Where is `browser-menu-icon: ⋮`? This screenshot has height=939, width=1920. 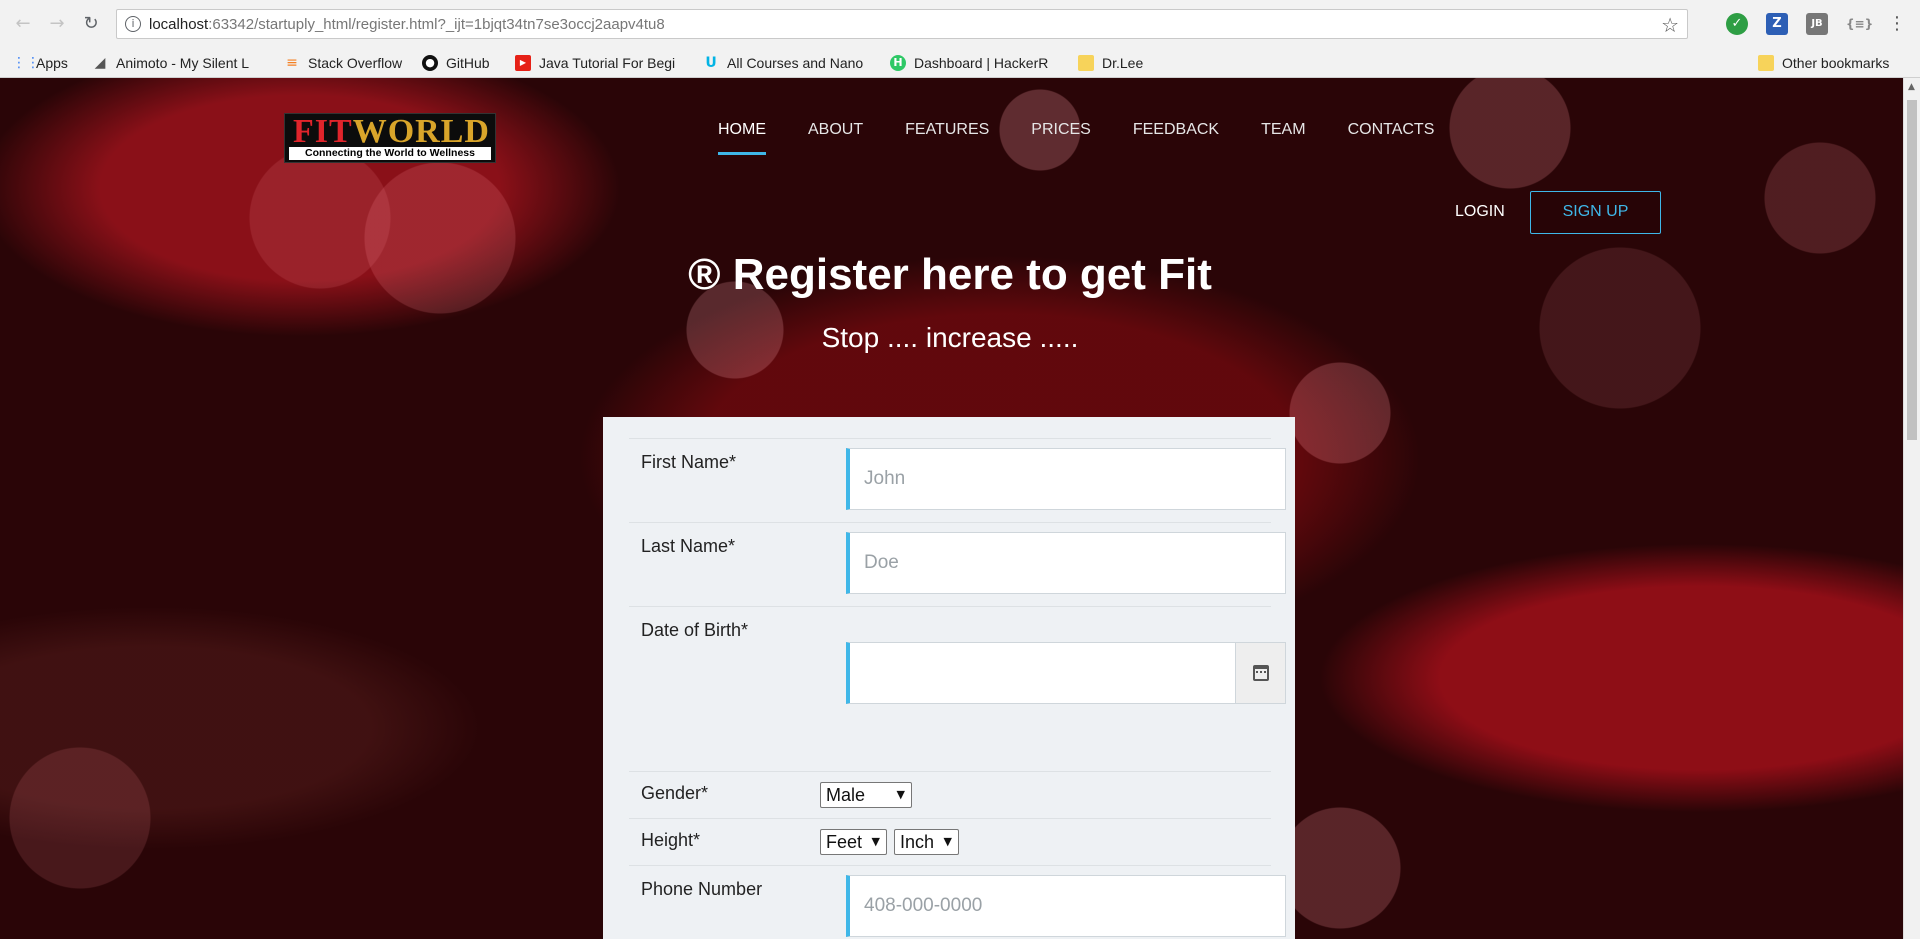 browser-menu-icon: ⋮ is located at coordinates (1897, 24).